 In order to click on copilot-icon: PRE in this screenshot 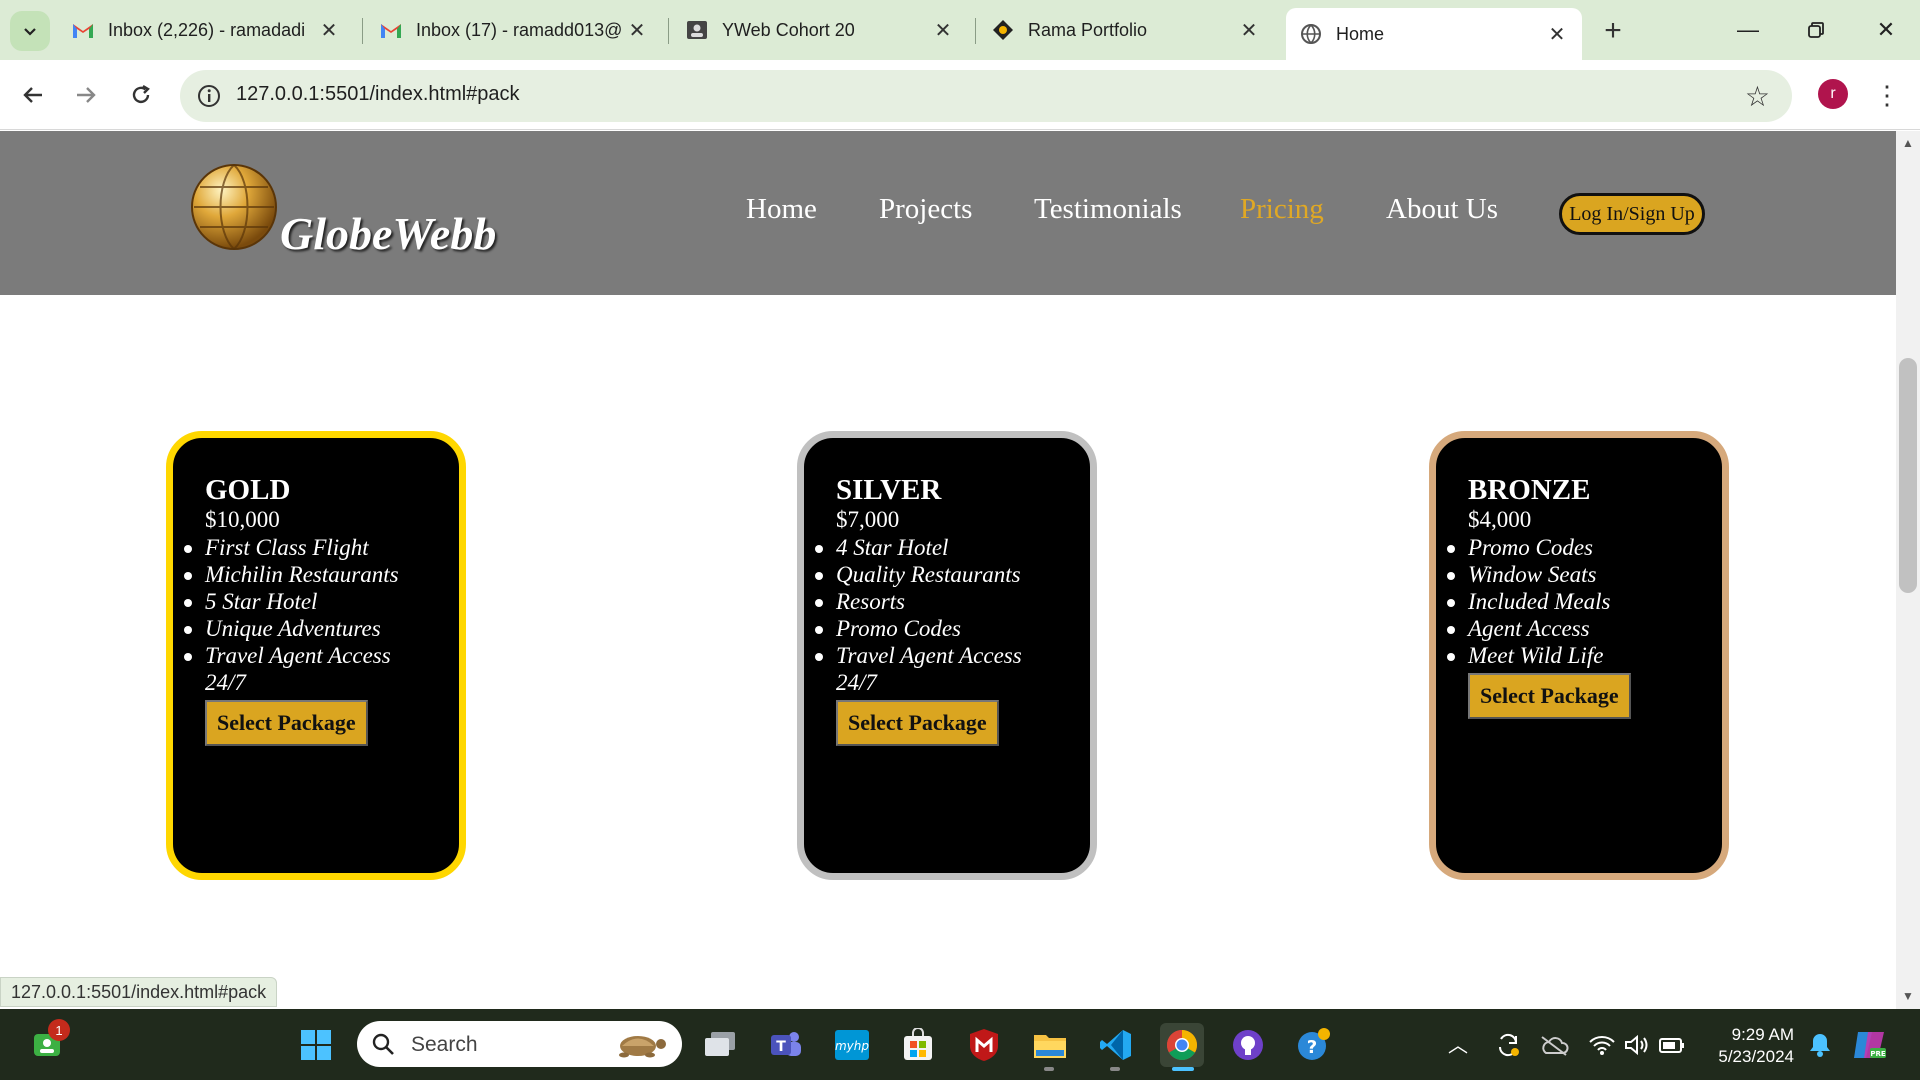, I will do `click(1870, 1045)`.